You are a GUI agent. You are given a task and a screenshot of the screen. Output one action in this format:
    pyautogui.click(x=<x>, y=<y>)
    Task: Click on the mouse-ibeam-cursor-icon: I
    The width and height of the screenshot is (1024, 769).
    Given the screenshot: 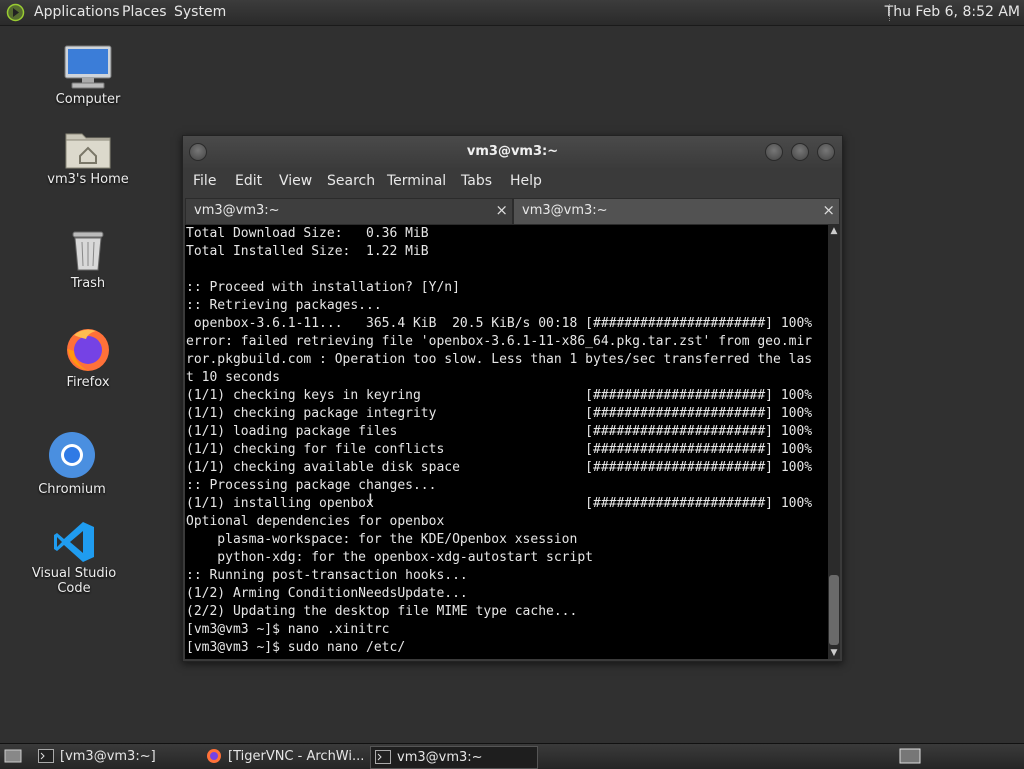 What is the action you would take?
    pyautogui.click(x=370, y=499)
    